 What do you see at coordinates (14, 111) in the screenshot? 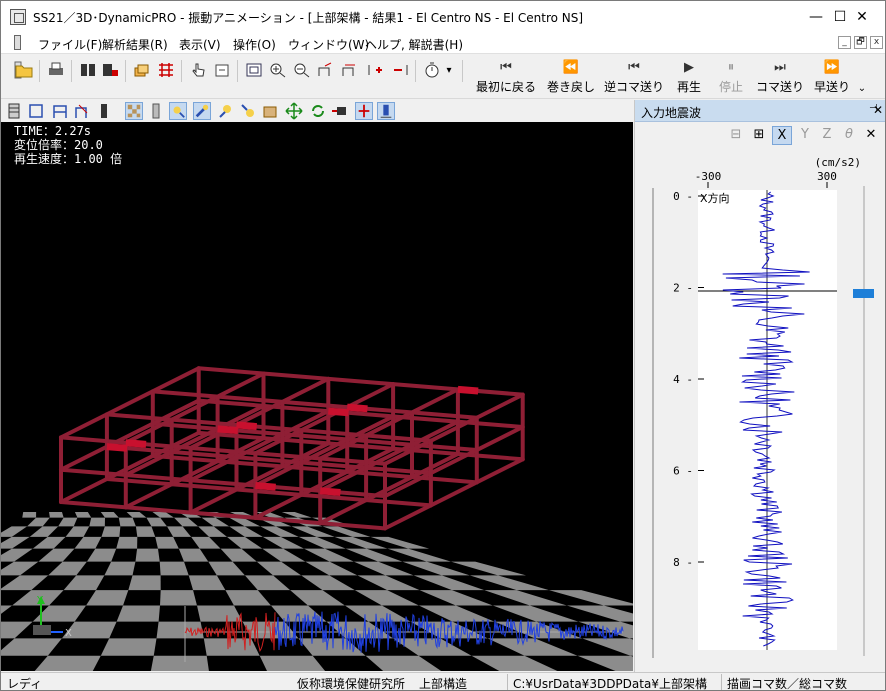
I see `building-view-icon` at bounding box center [14, 111].